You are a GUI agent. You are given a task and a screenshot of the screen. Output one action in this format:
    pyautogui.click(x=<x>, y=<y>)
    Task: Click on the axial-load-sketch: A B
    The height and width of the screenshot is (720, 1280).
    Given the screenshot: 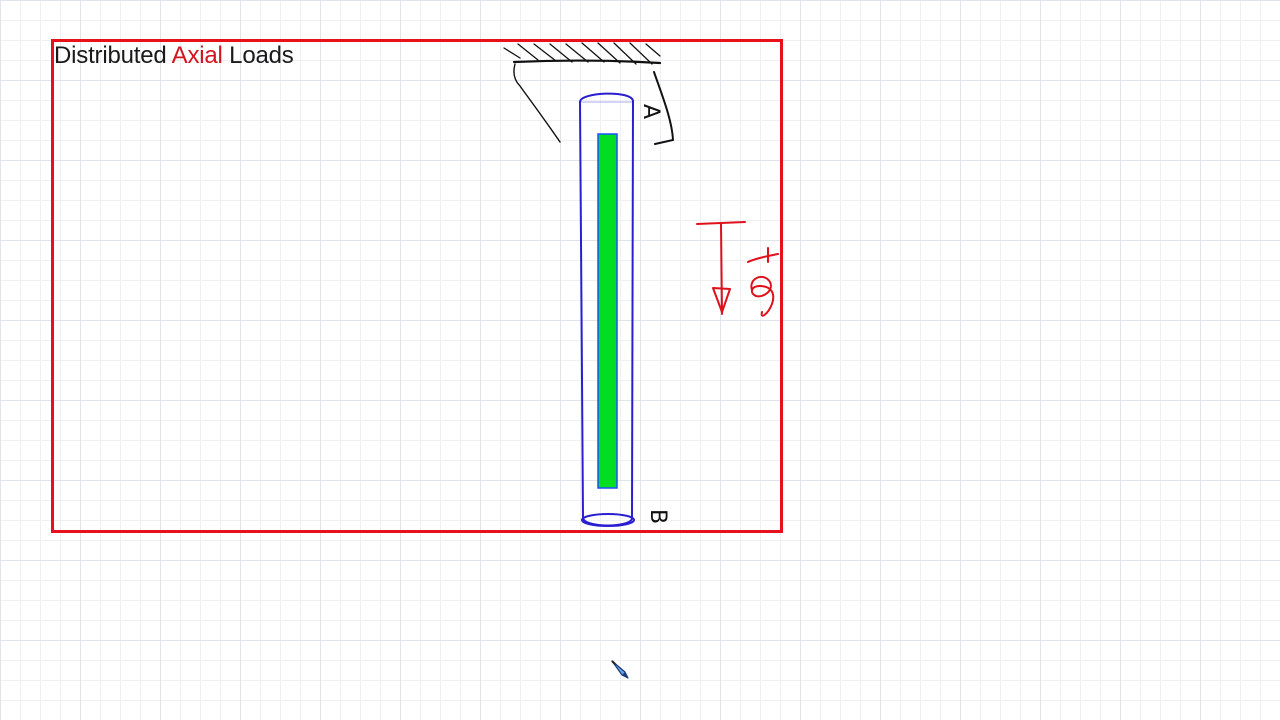 What is the action you would take?
    pyautogui.click(x=641, y=284)
    